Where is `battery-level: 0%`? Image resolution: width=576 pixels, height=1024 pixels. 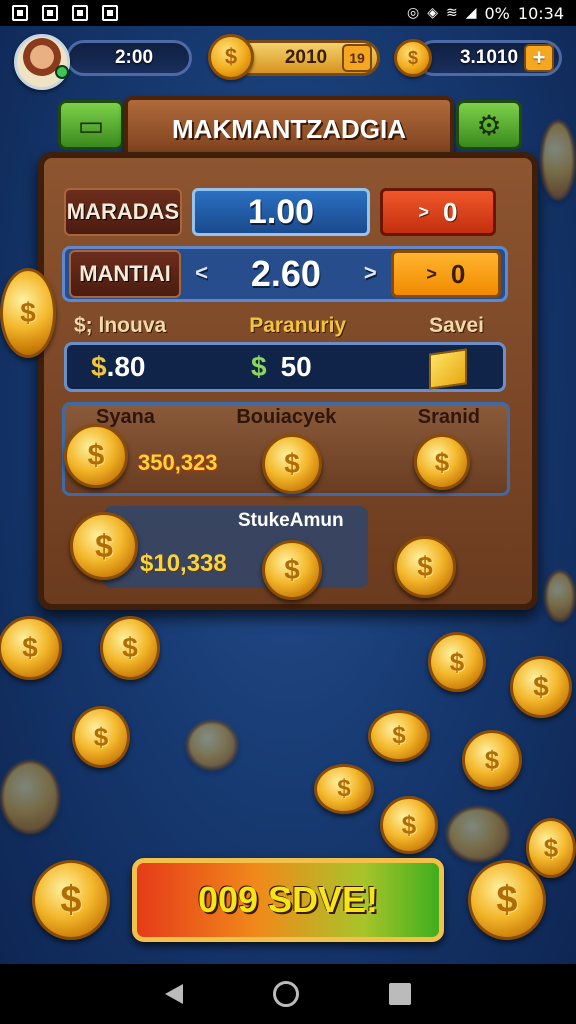
battery-level: 0% is located at coordinates (497, 13).